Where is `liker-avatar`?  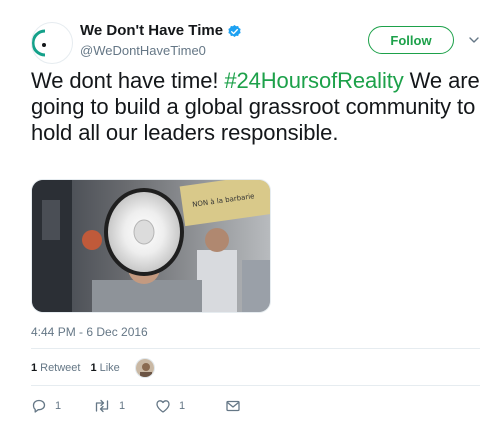
liker-avatar is located at coordinates (145, 368).